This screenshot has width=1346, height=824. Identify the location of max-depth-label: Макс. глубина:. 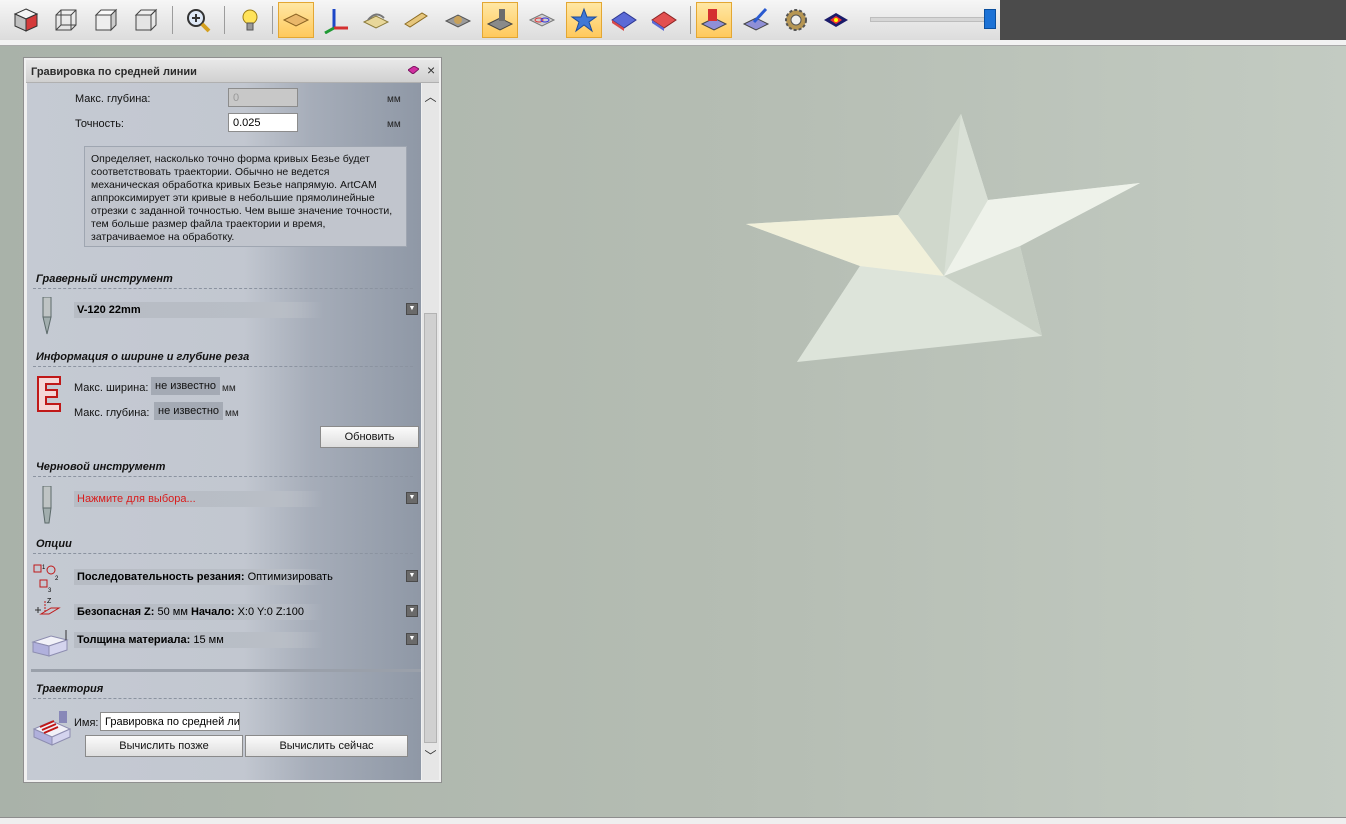
(113, 99).